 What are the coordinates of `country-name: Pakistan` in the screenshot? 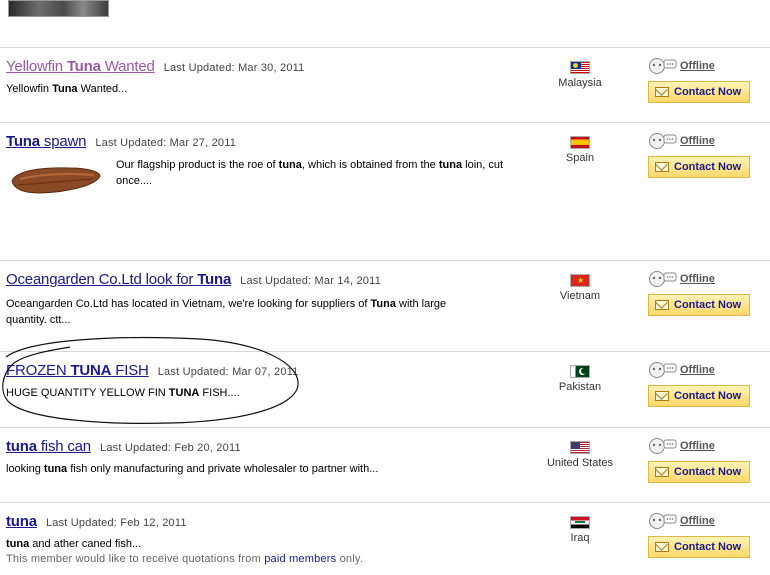 It's located at (580, 387).